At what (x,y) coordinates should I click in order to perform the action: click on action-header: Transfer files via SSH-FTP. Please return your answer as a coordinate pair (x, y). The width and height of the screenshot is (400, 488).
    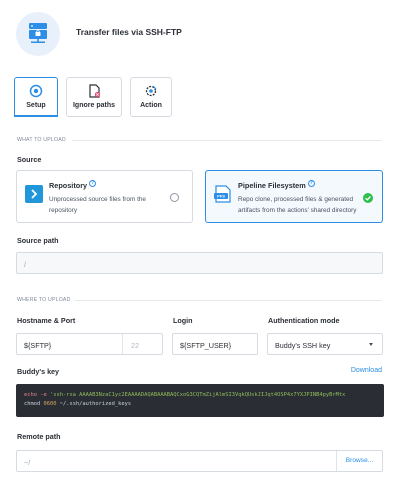
    Looking at the image, I should click on (116, 34).